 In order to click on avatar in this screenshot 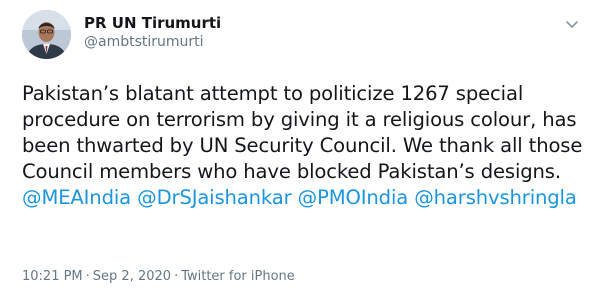, I will do `click(46, 34)`.